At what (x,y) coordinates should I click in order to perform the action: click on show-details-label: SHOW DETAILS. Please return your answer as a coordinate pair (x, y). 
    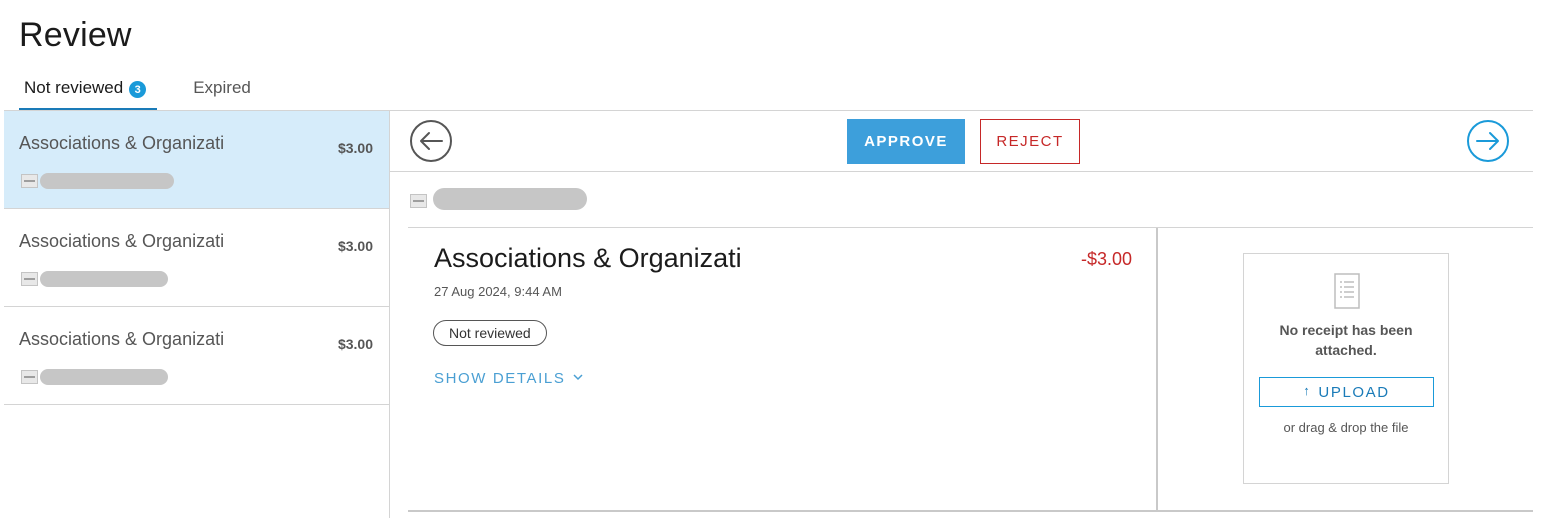
    Looking at the image, I should click on (500, 378).